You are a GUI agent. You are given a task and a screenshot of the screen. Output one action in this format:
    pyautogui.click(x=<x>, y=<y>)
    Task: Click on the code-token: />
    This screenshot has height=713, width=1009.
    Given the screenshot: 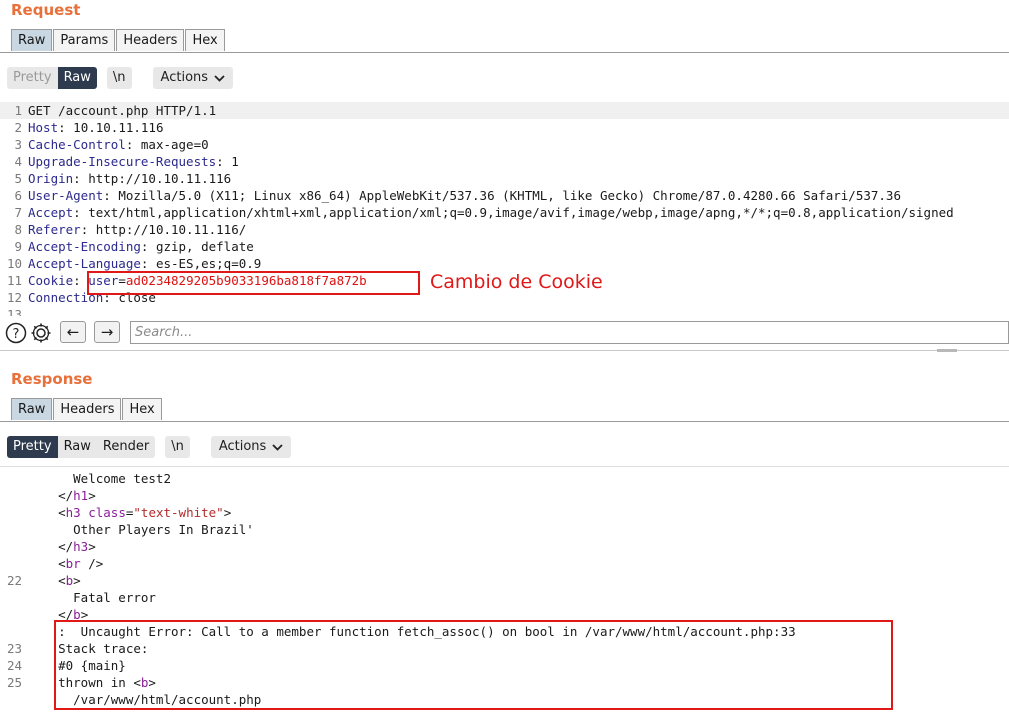 What is the action you would take?
    pyautogui.click(x=92, y=563)
    